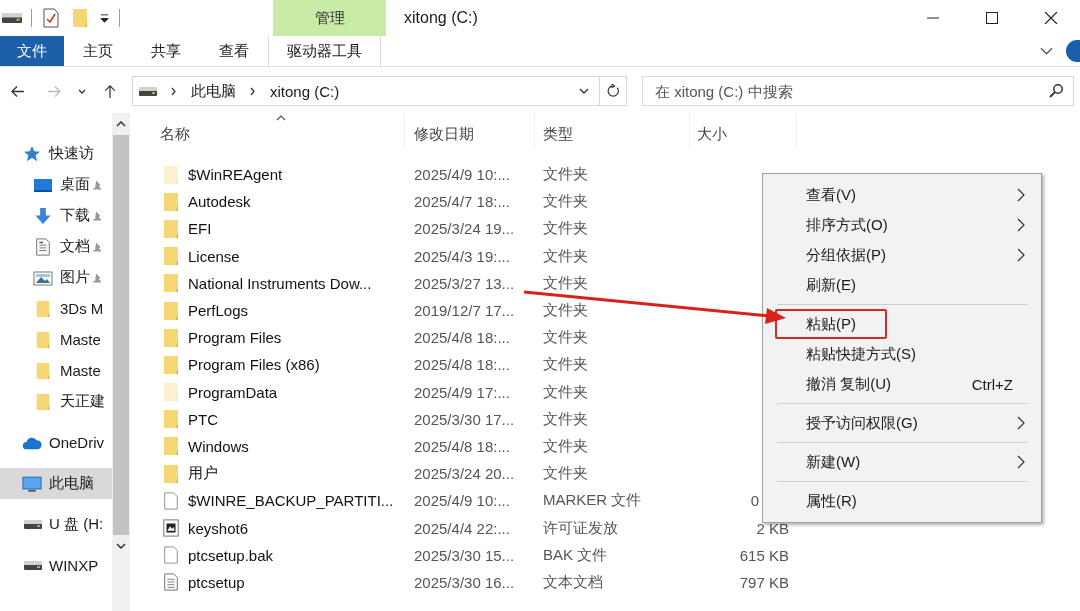 Image resolution: width=1080 pixels, height=611 pixels. What do you see at coordinates (772, 528) in the screenshot?
I see `size-cell: 2 KB` at bounding box center [772, 528].